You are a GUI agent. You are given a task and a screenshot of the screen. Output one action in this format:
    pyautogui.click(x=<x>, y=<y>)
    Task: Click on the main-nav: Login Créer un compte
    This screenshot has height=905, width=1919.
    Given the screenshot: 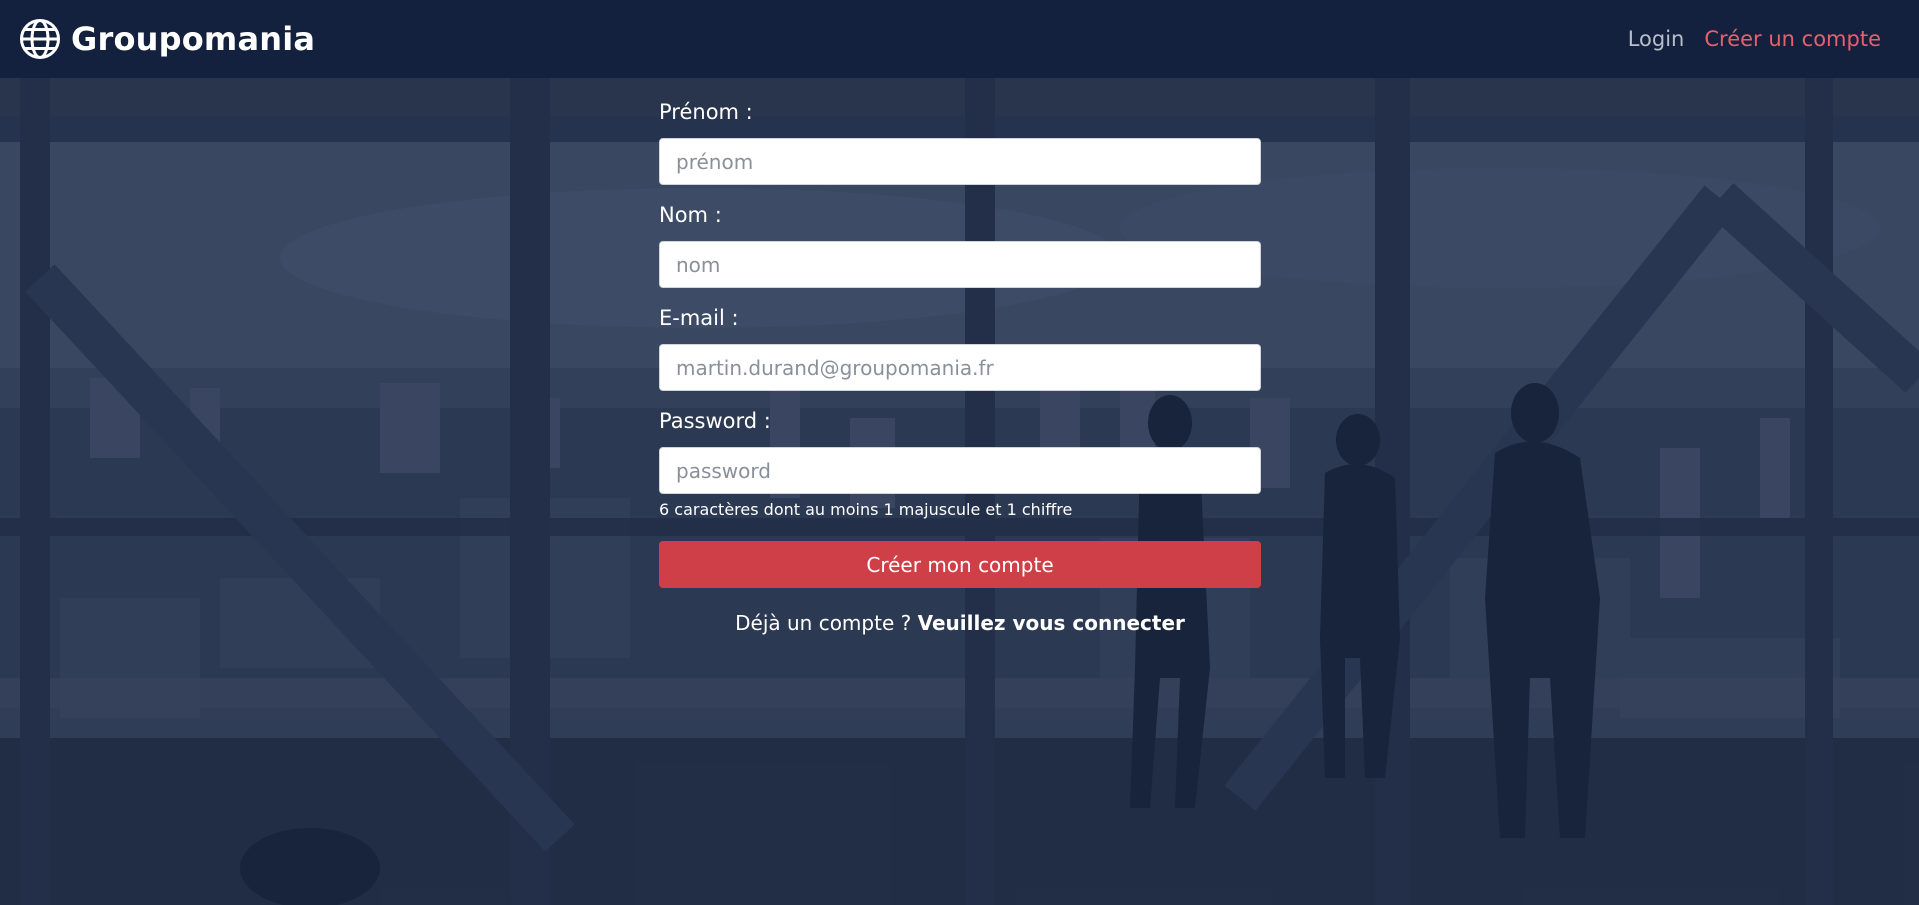 What is the action you would take?
    pyautogui.click(x=1754, y=39)
    